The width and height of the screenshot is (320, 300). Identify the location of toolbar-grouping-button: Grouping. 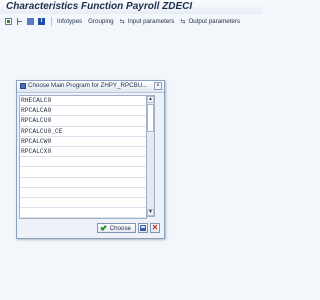
(100, 21).